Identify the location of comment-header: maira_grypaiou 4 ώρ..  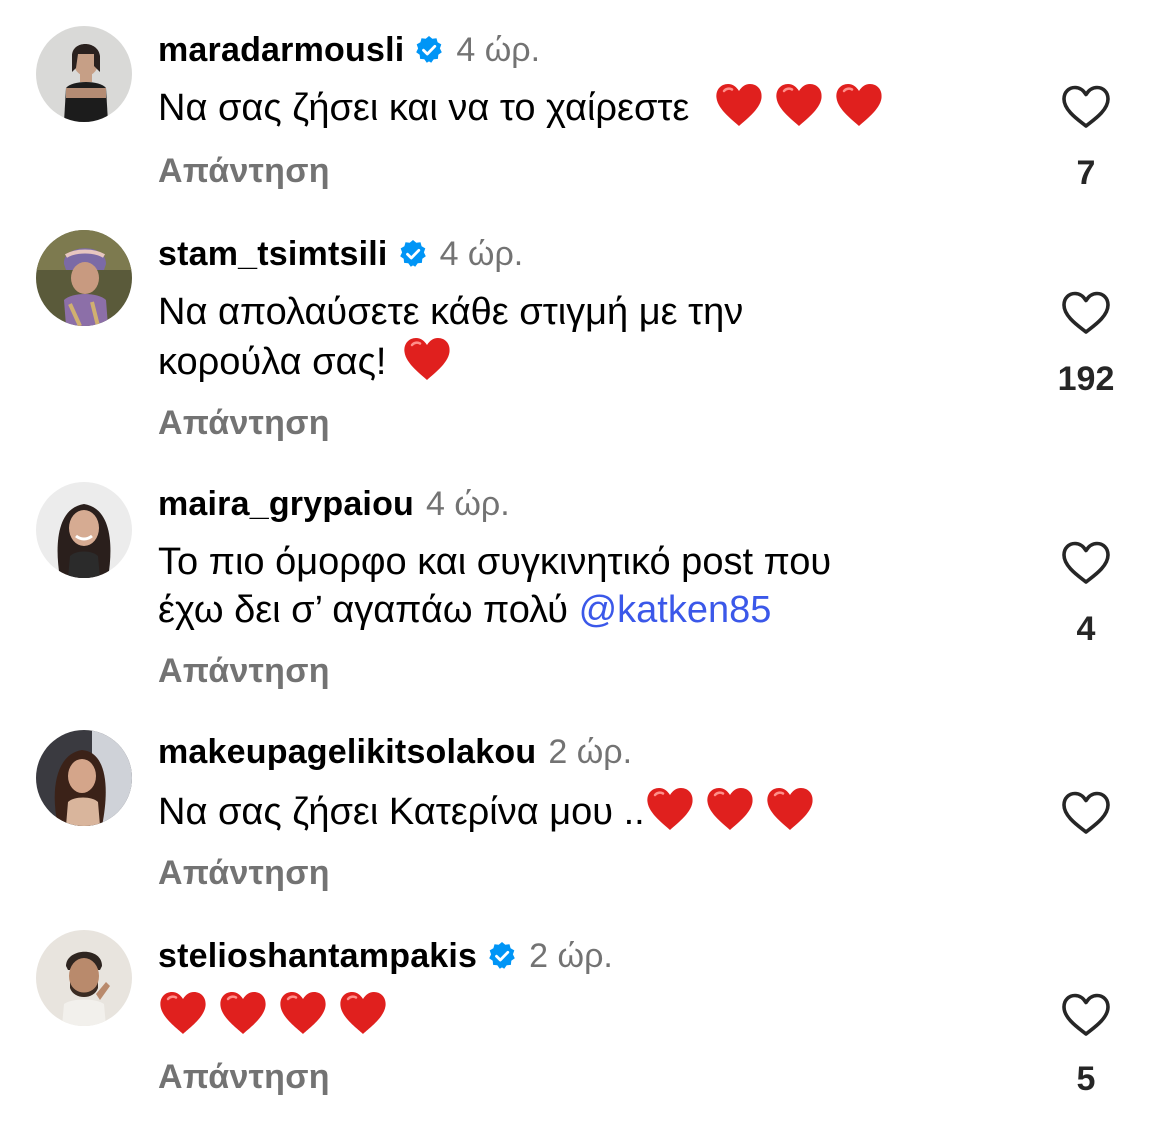
(334, 504).